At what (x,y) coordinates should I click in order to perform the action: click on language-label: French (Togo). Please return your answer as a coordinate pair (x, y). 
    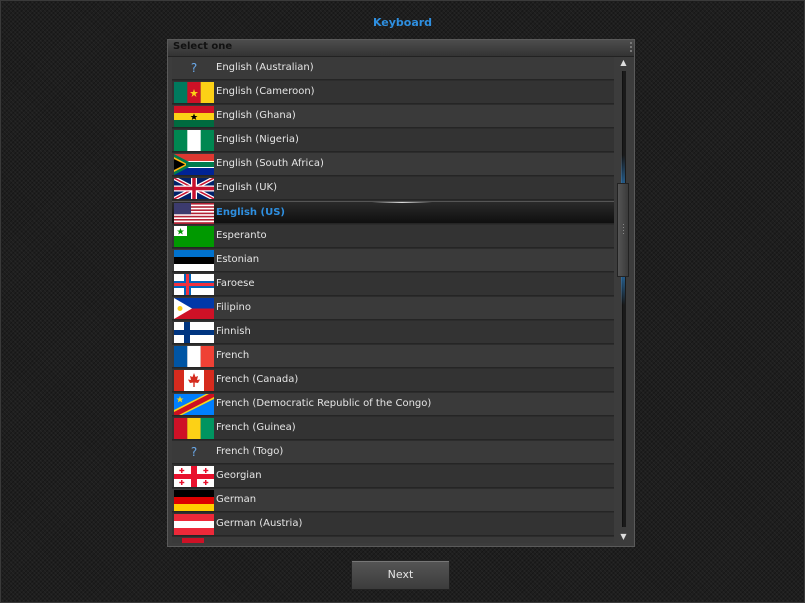
    Looking at the image, I should click on (250, 451).